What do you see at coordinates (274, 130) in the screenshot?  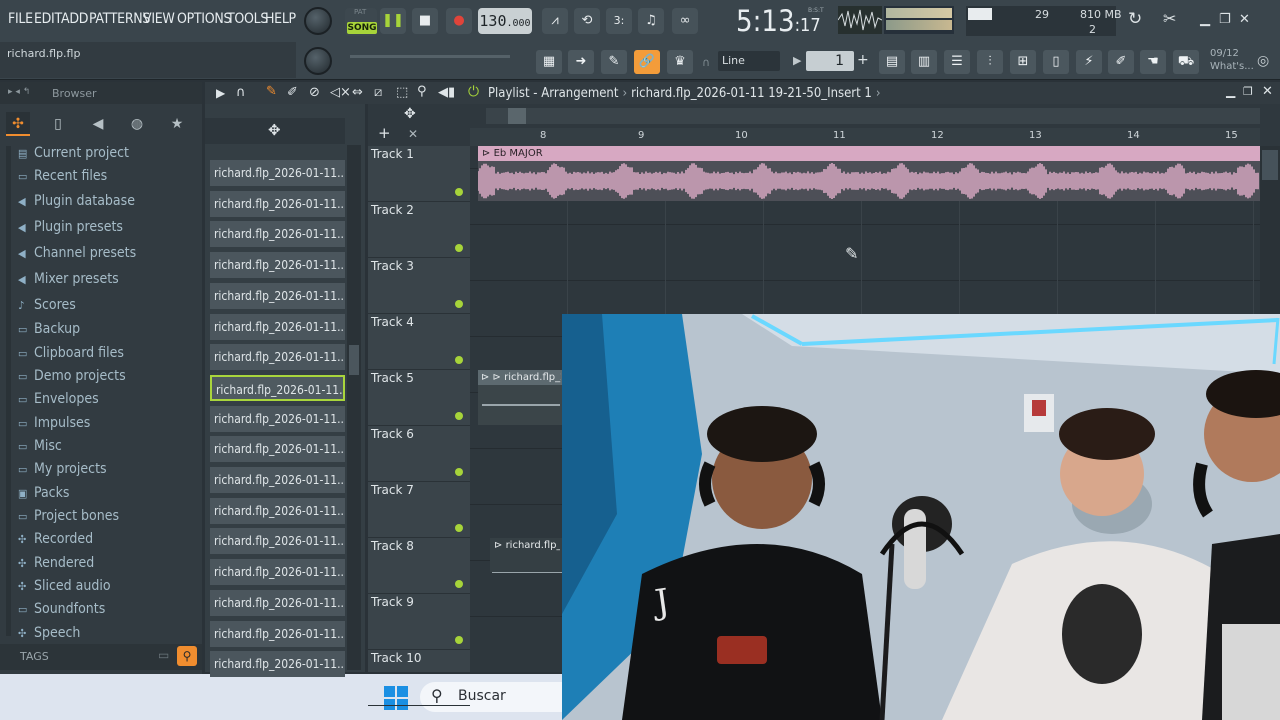 I see `picker-move-icon: ✥` at bounding box center [274, 130].